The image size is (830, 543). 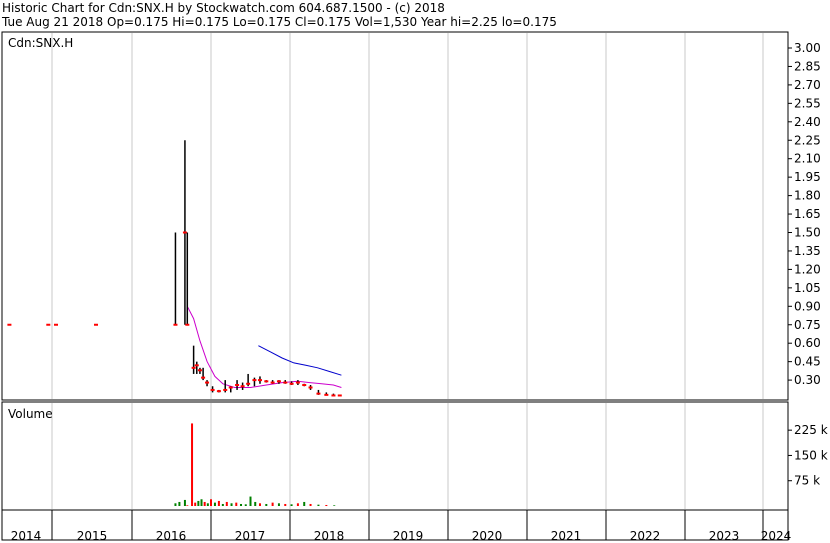 What do you see at coordinates (329, 536) in the screenshot?
I see `year-label: 2018` at bounding box center [329, 536].